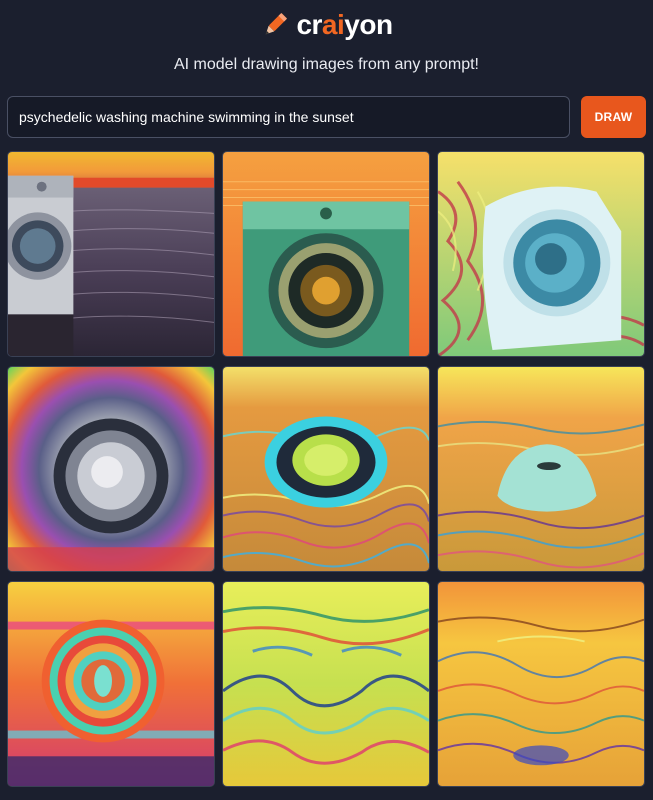 Image resolution: width=653 pixels, height=800 pixels. Describe the element at coordinates (326, 64) in the screenshot. I see `tagline: AI model drawing images from any prompt!` at that location.